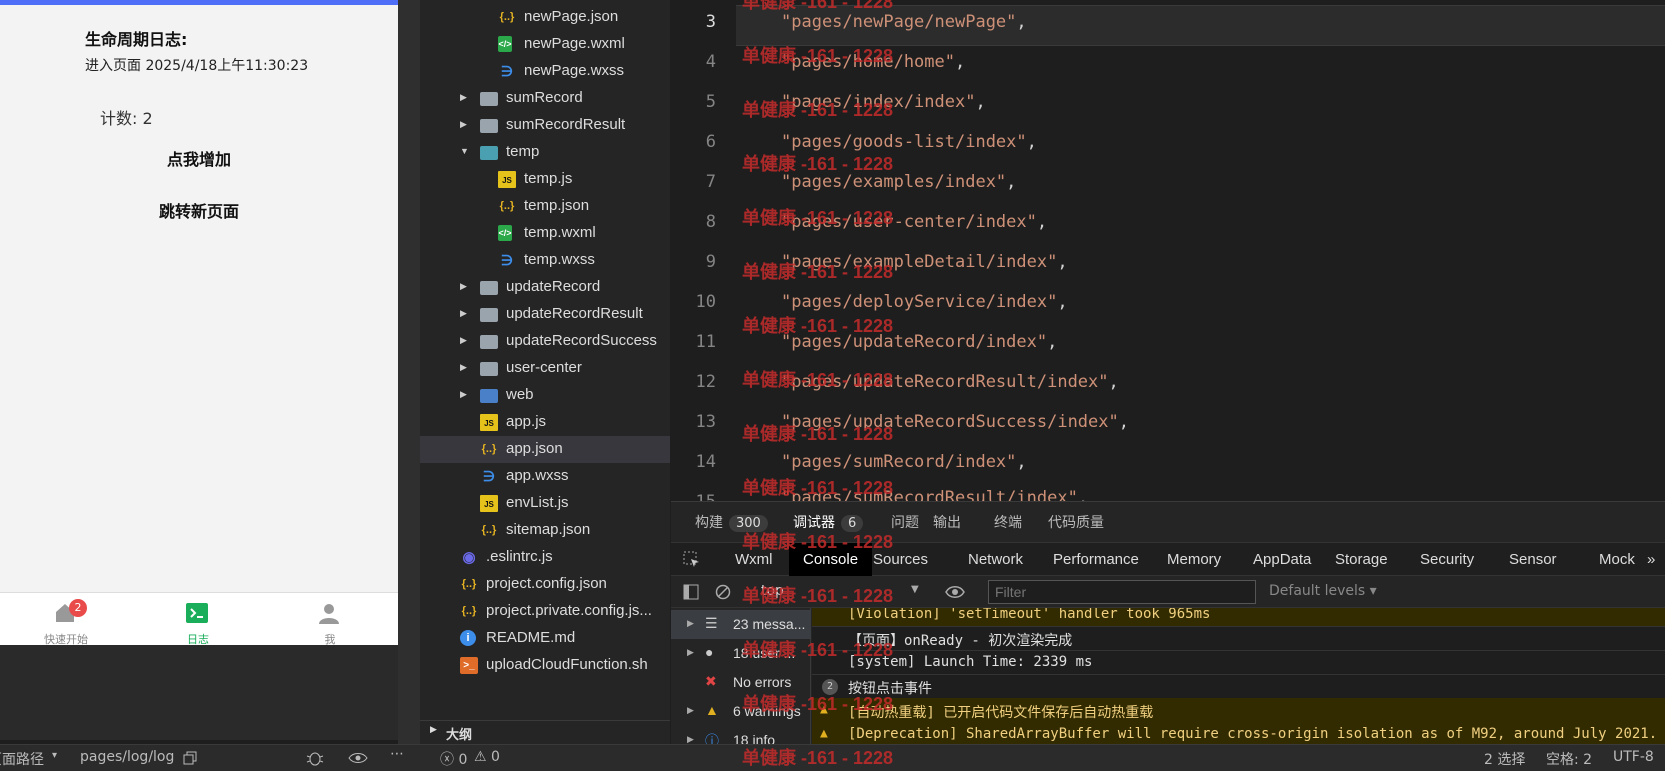  Describe the element at coordinates (54, 755) in the screenshot. I see `caret-down-icon: ▾` at that location.